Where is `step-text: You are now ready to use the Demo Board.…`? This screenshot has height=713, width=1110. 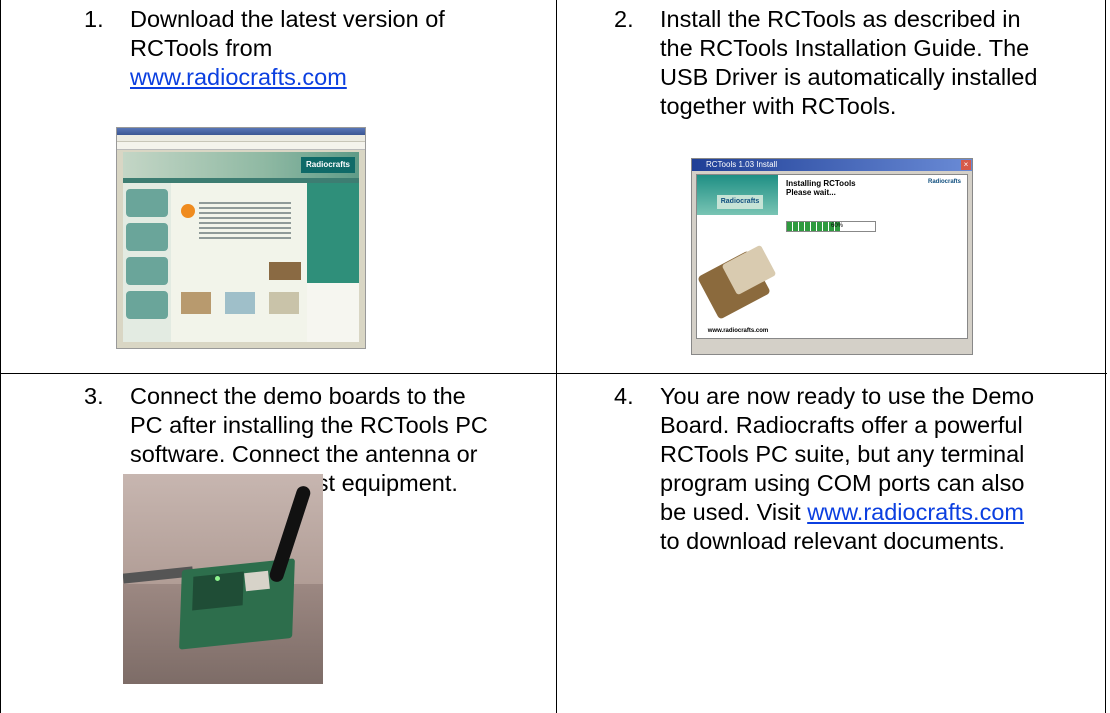 step-text: You are now ready to use the Demo Board.… is located at coordinates (847, 469).